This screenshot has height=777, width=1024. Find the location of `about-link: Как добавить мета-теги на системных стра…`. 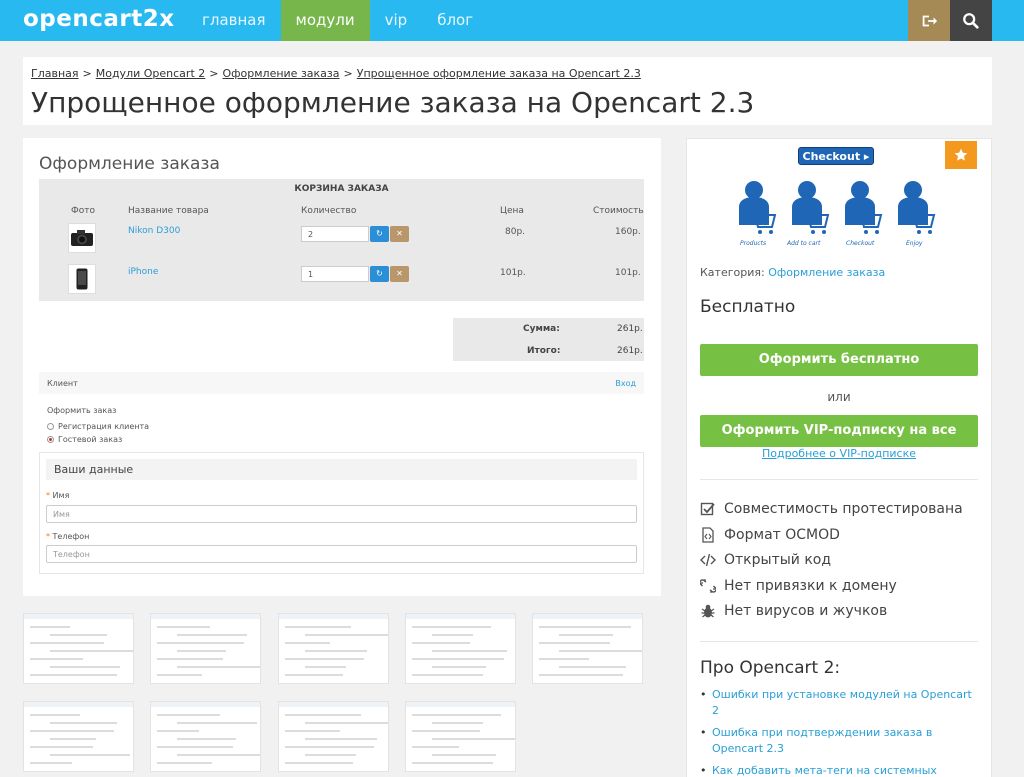

about-link: Как добавить мета-теги на системных стра… is located at coordinates (840, 770).